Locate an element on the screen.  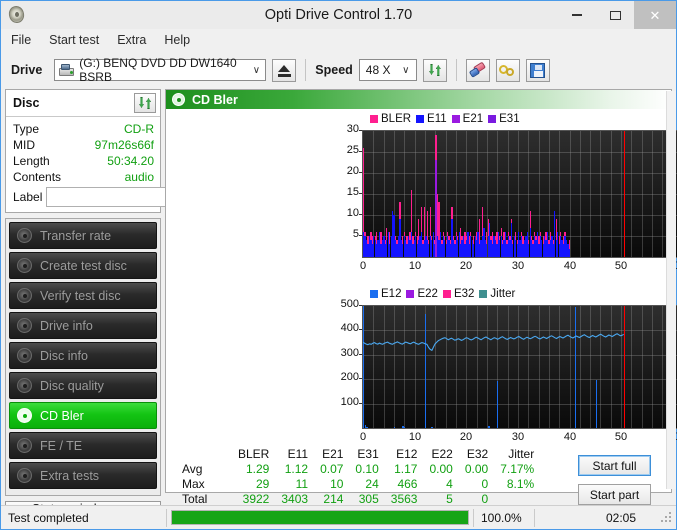
y-tick-label: 5 is located at coordinates (355, 234).